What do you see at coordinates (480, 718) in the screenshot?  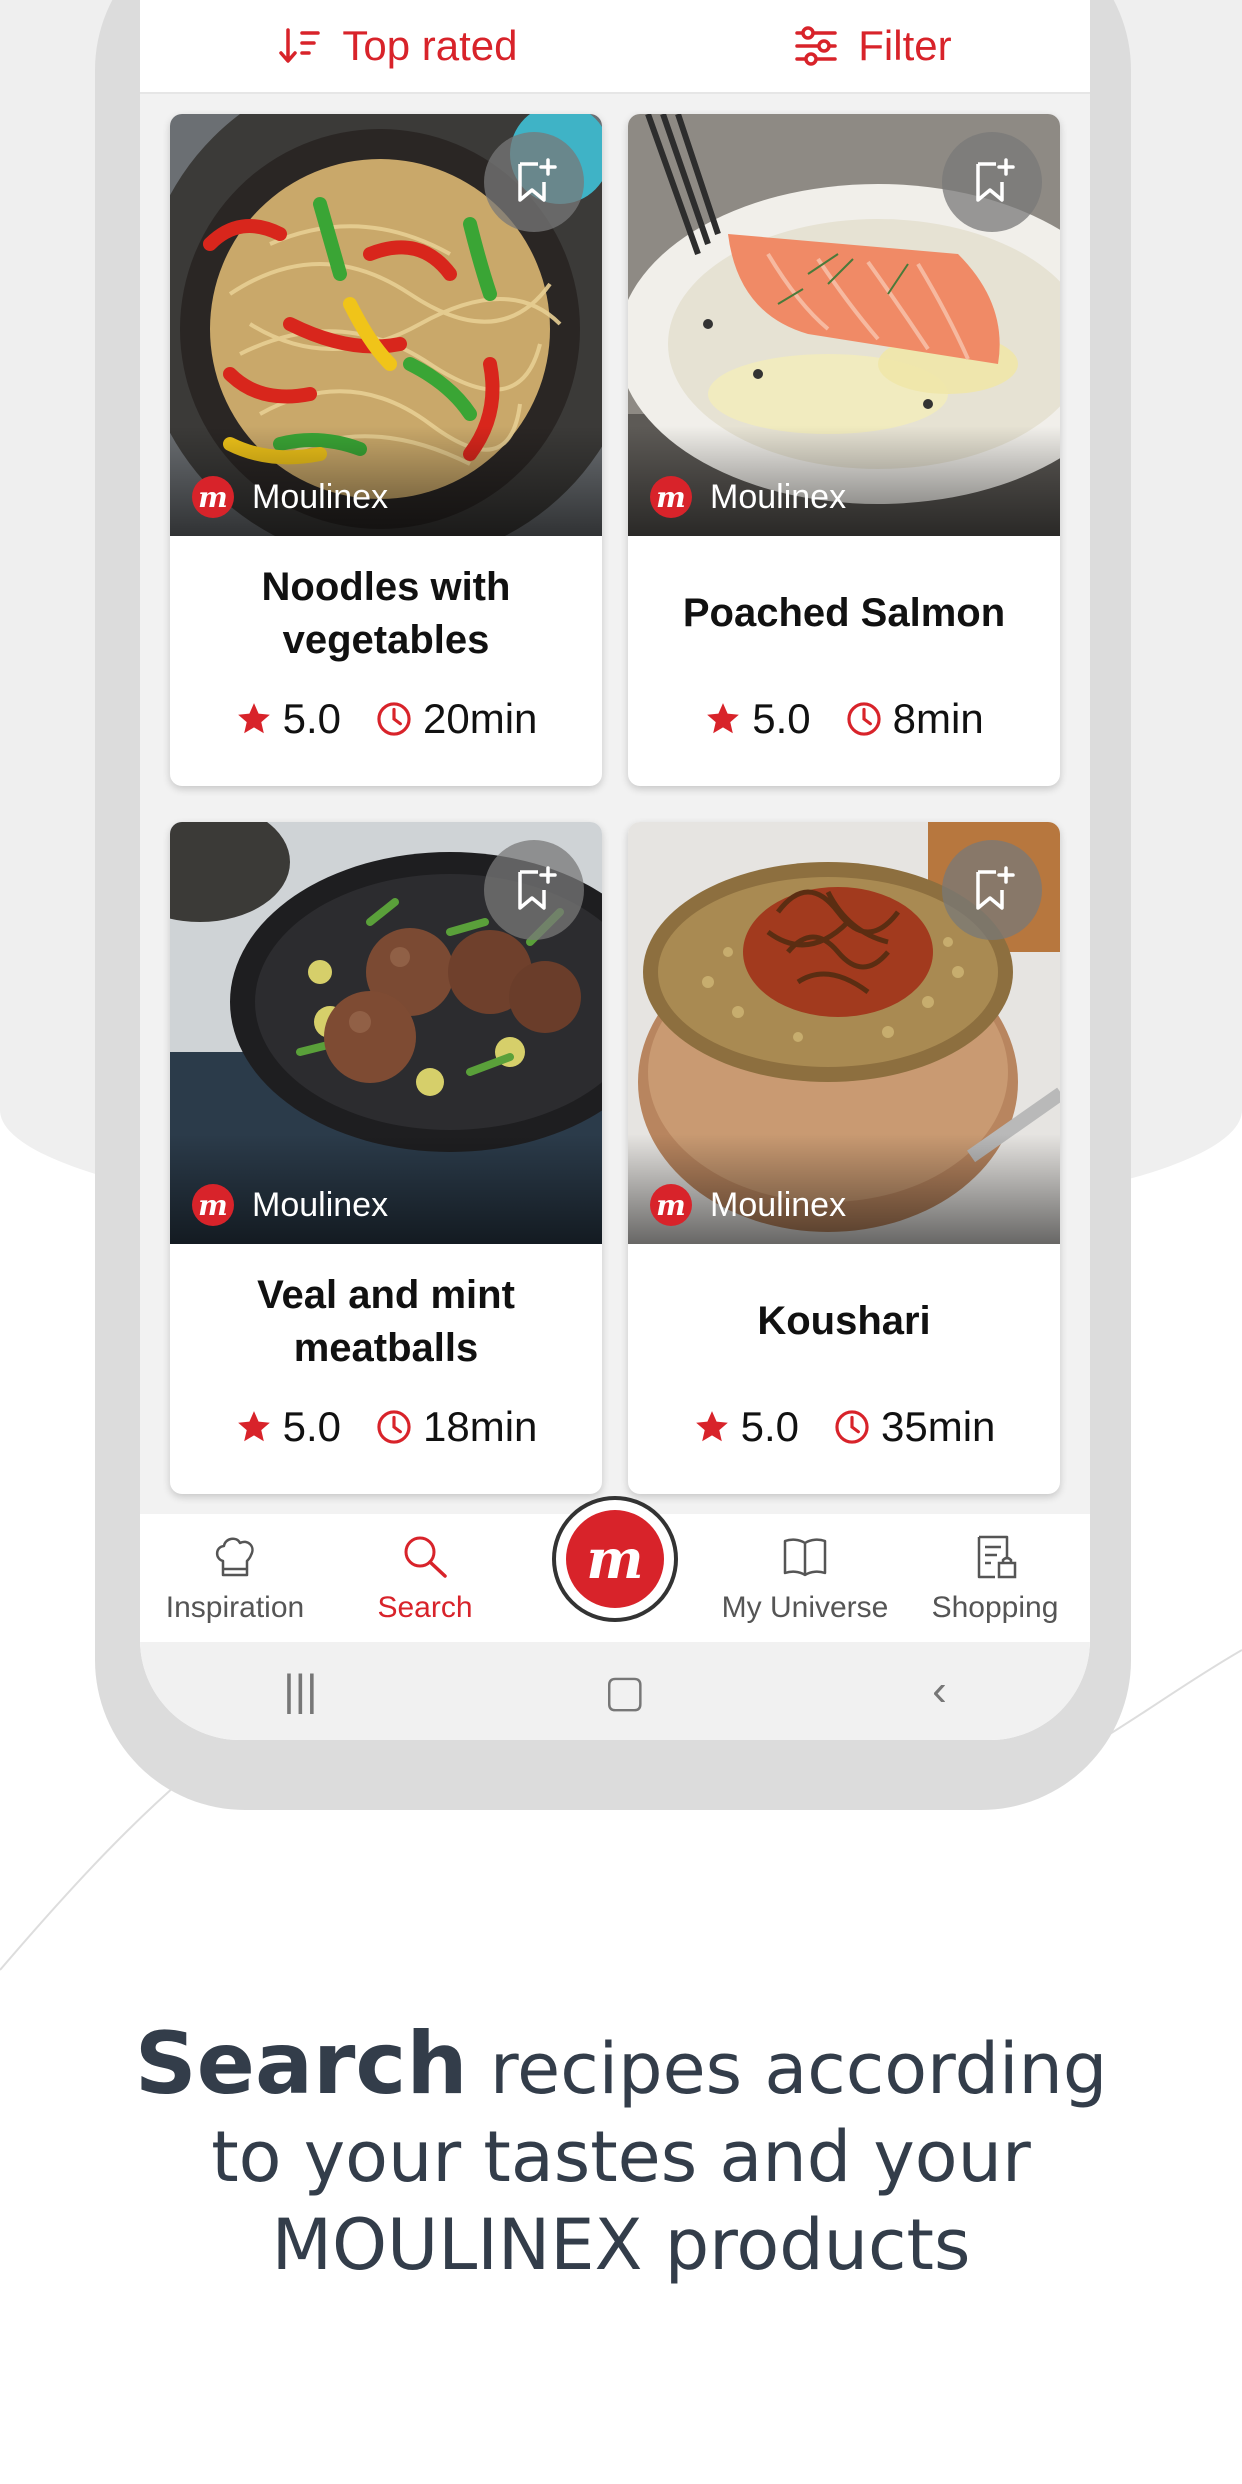 I see `time-value: 20min` at bounding box center [480, 718].